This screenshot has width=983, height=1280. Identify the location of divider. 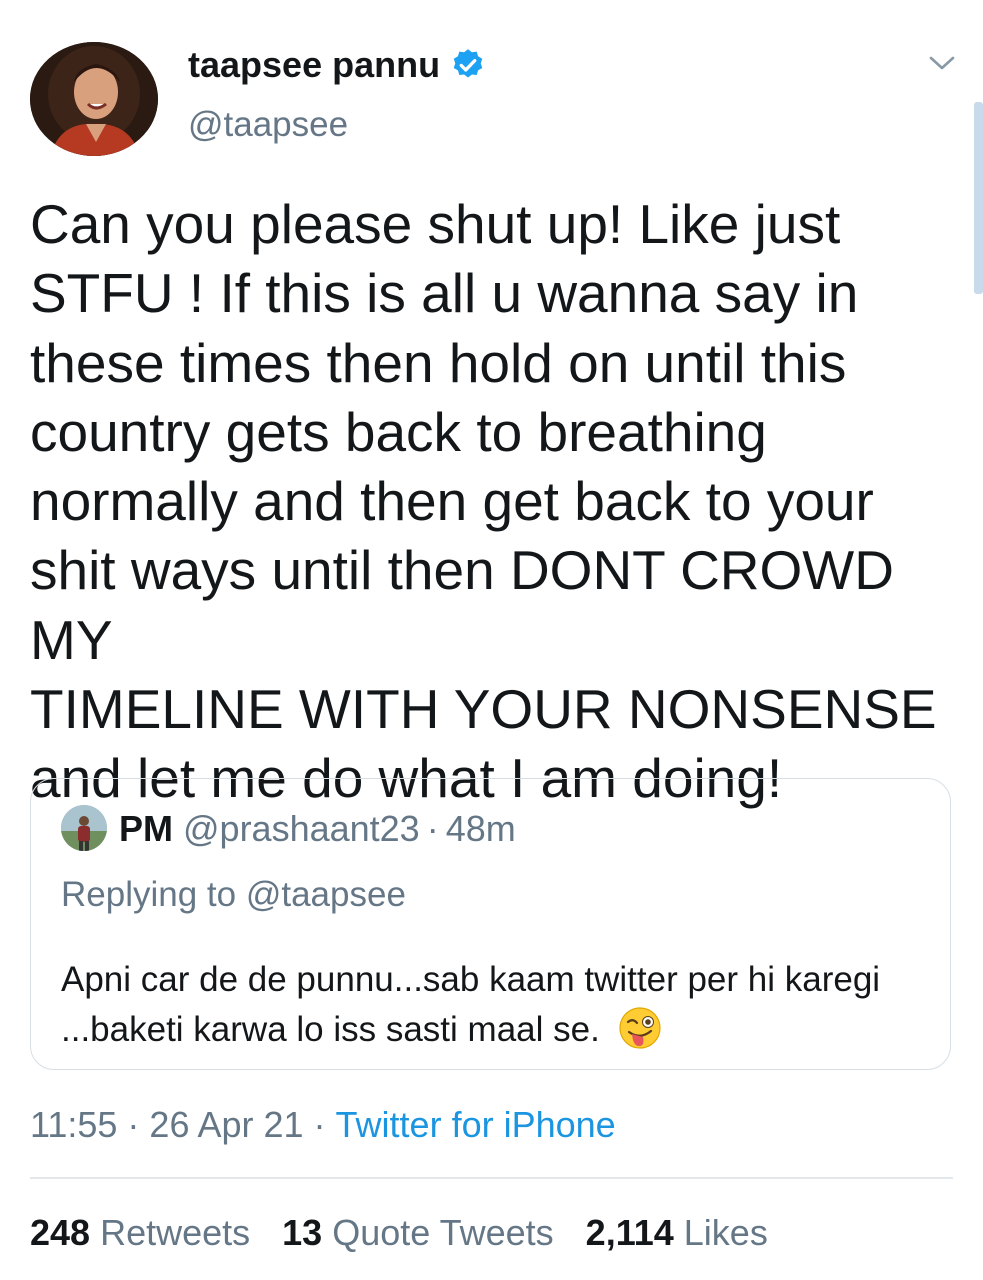
(491, 1178).